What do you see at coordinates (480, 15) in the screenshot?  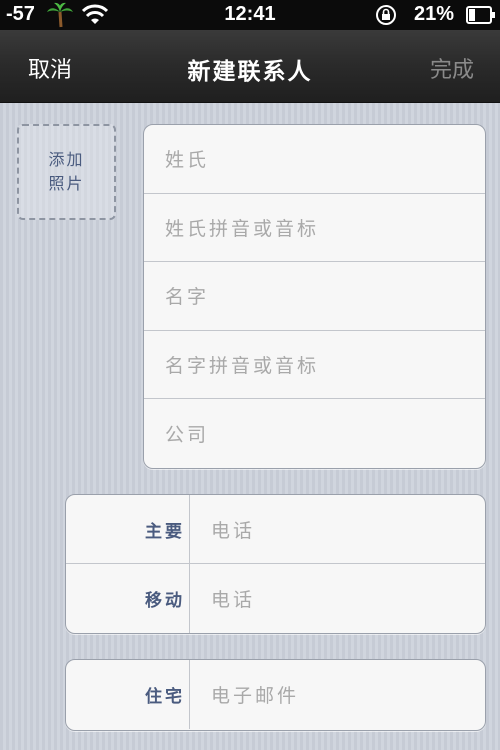 I see `battery-icon` at bounding box center [480, 15].